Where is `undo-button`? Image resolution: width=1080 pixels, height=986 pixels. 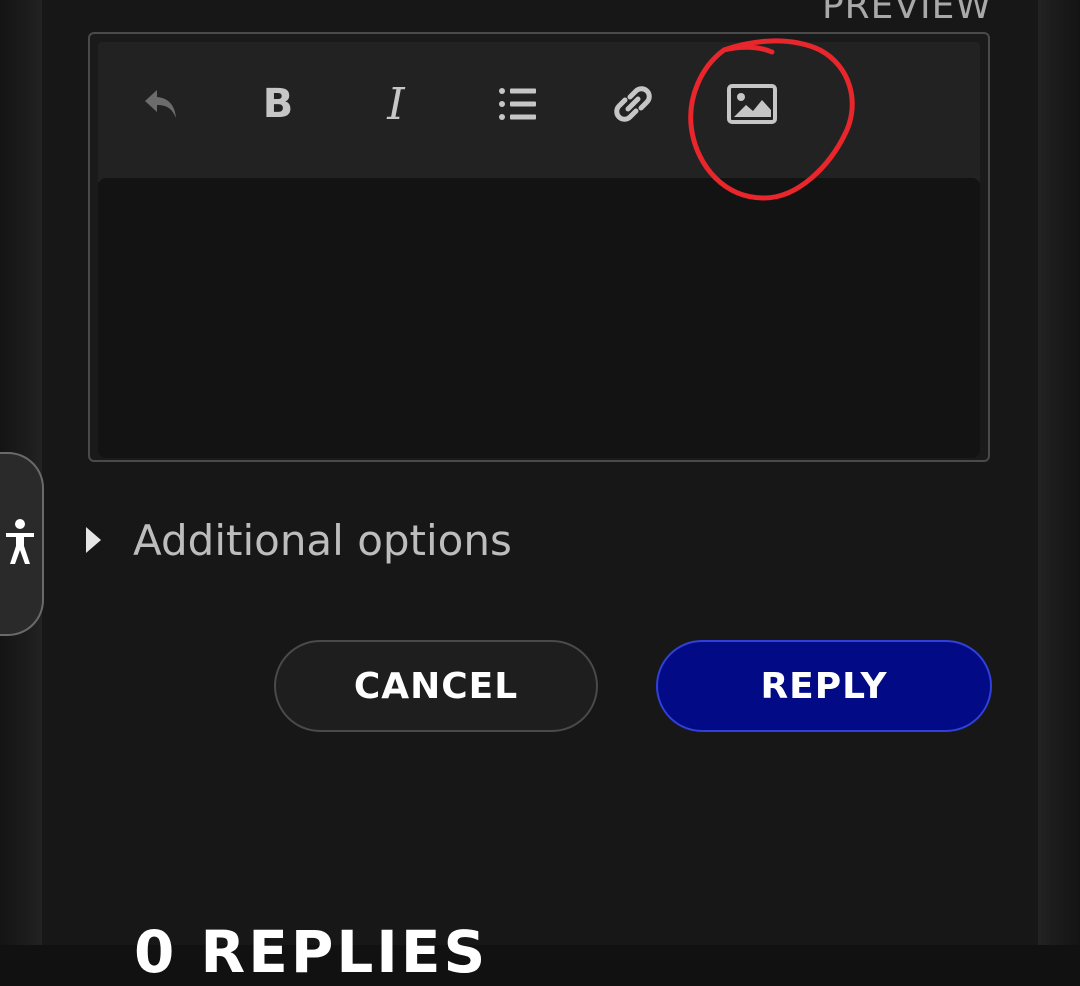 undo-button is located at coordinates (161, 104).